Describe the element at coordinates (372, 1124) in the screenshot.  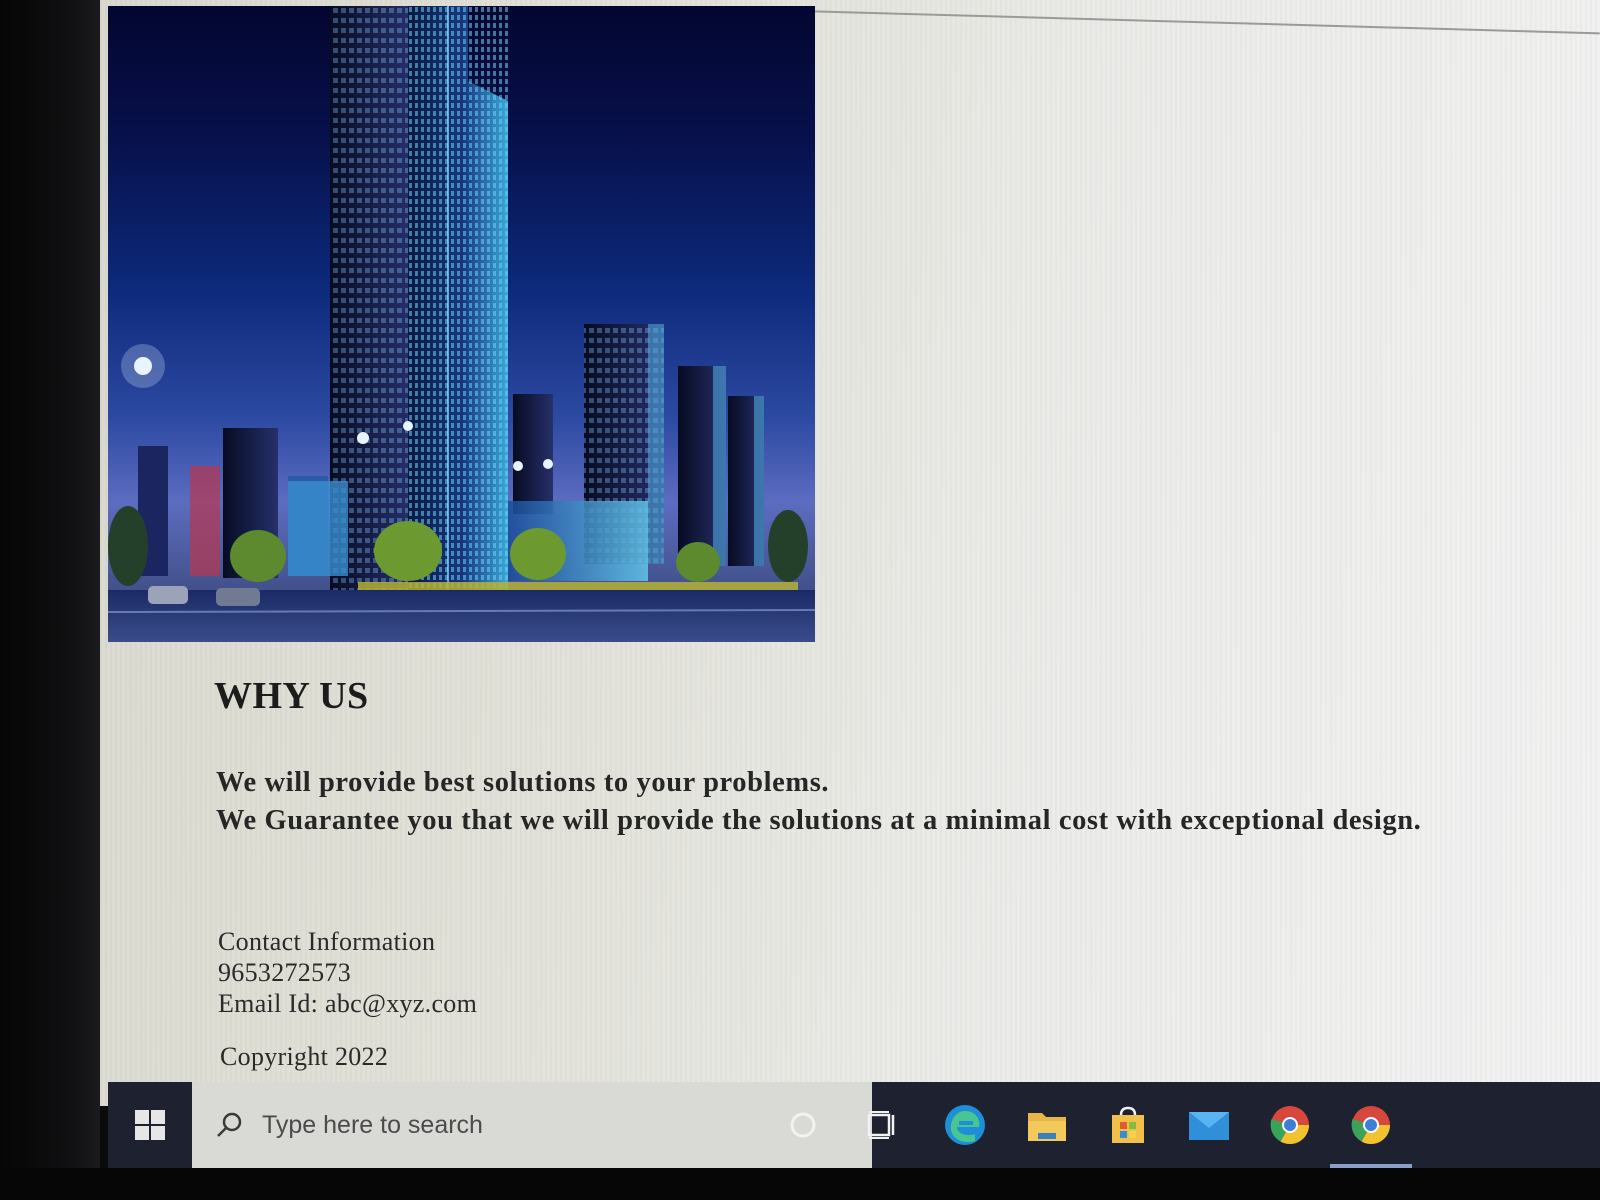
I see `search-placeholder: Type here to search` at that location.